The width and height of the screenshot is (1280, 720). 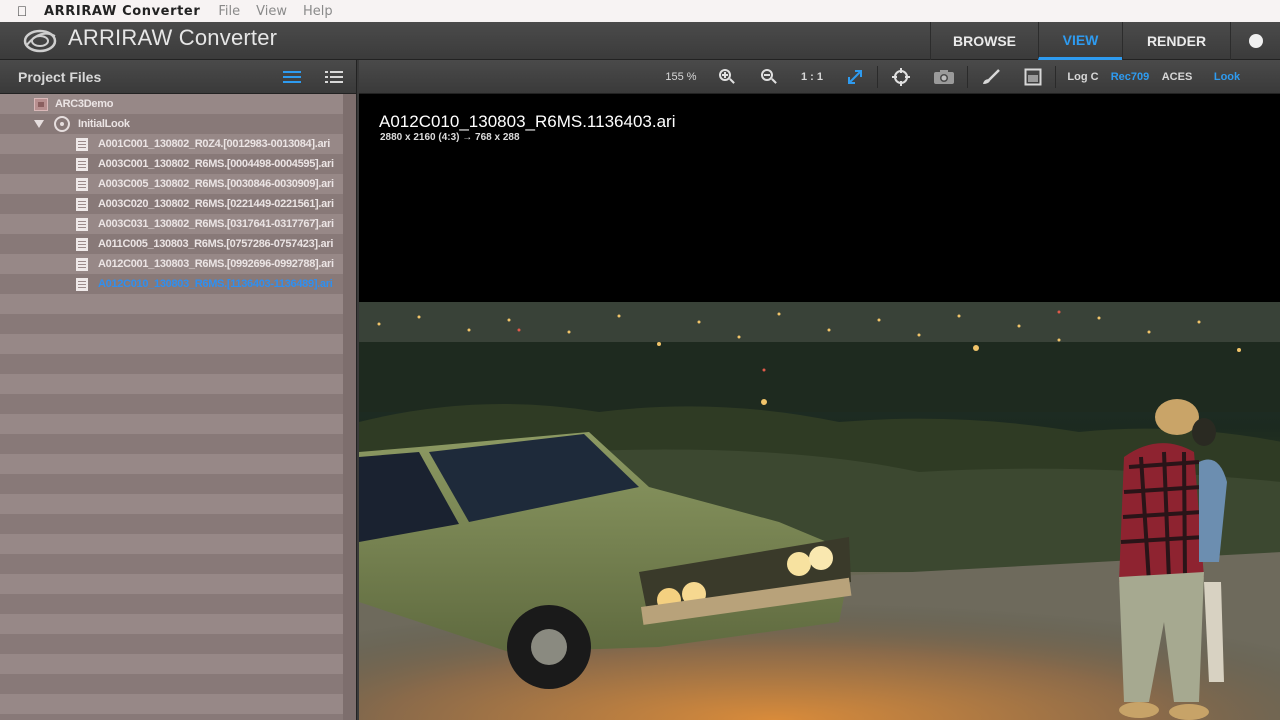 What do you see at coordinates (812, 77) in the screenshot?
I see `one-to-one-button: 1` at bounding box center [812, 77].